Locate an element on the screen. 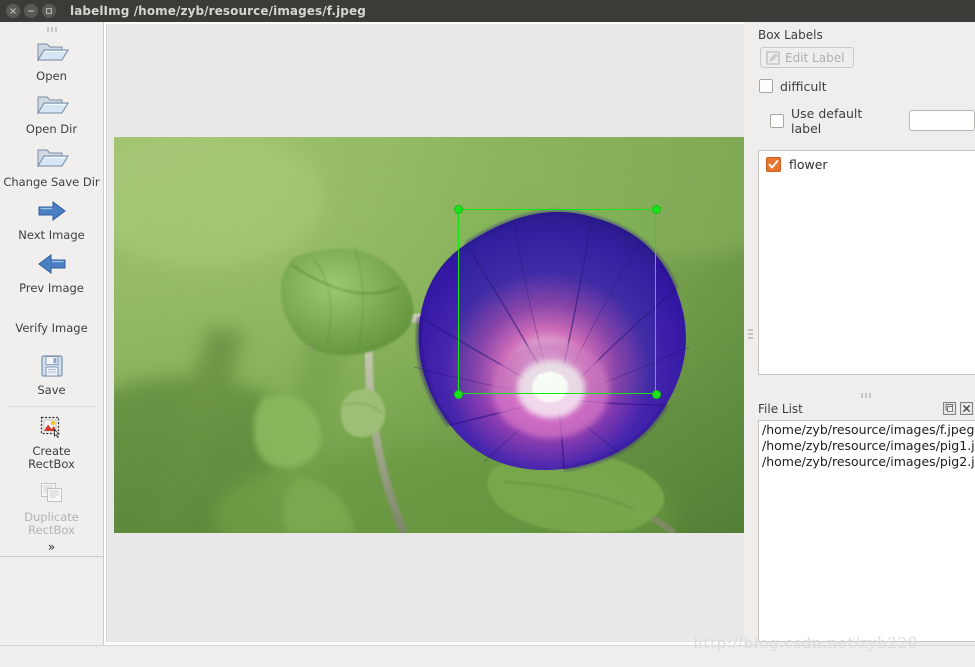 Image resolution: width=975 pixels, height=667 pixels. bbox-handle-top-right is located at coordinates (656, 209).